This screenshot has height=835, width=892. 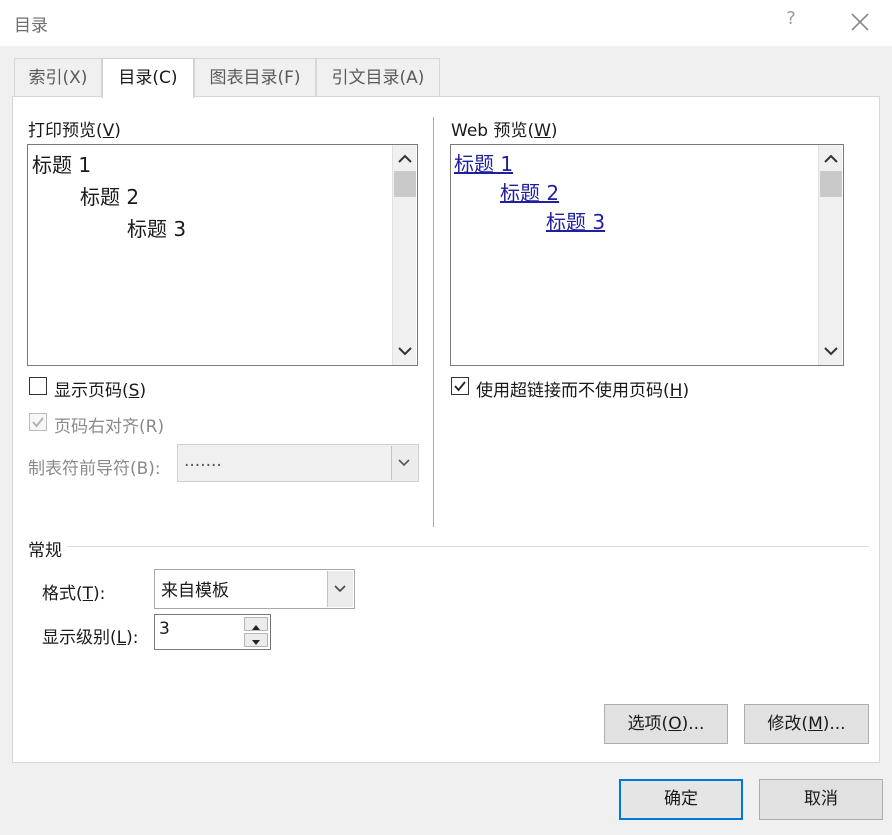 I want to click on print-preview-line: 标题 1, so click(x=62, y=165).